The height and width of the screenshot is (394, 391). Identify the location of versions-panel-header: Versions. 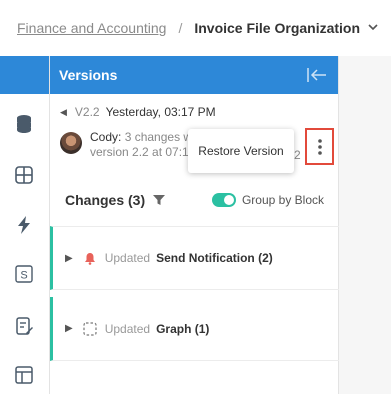
(194, 75).